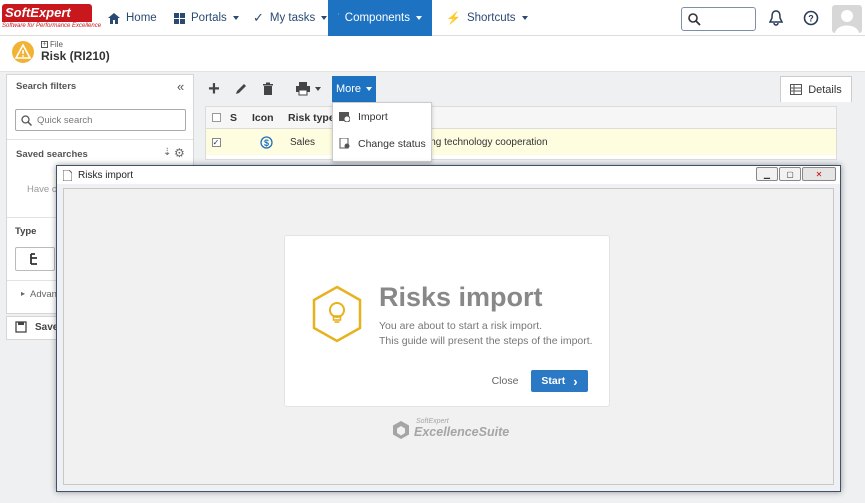  I want to click on home-icon, so click(114, 18).